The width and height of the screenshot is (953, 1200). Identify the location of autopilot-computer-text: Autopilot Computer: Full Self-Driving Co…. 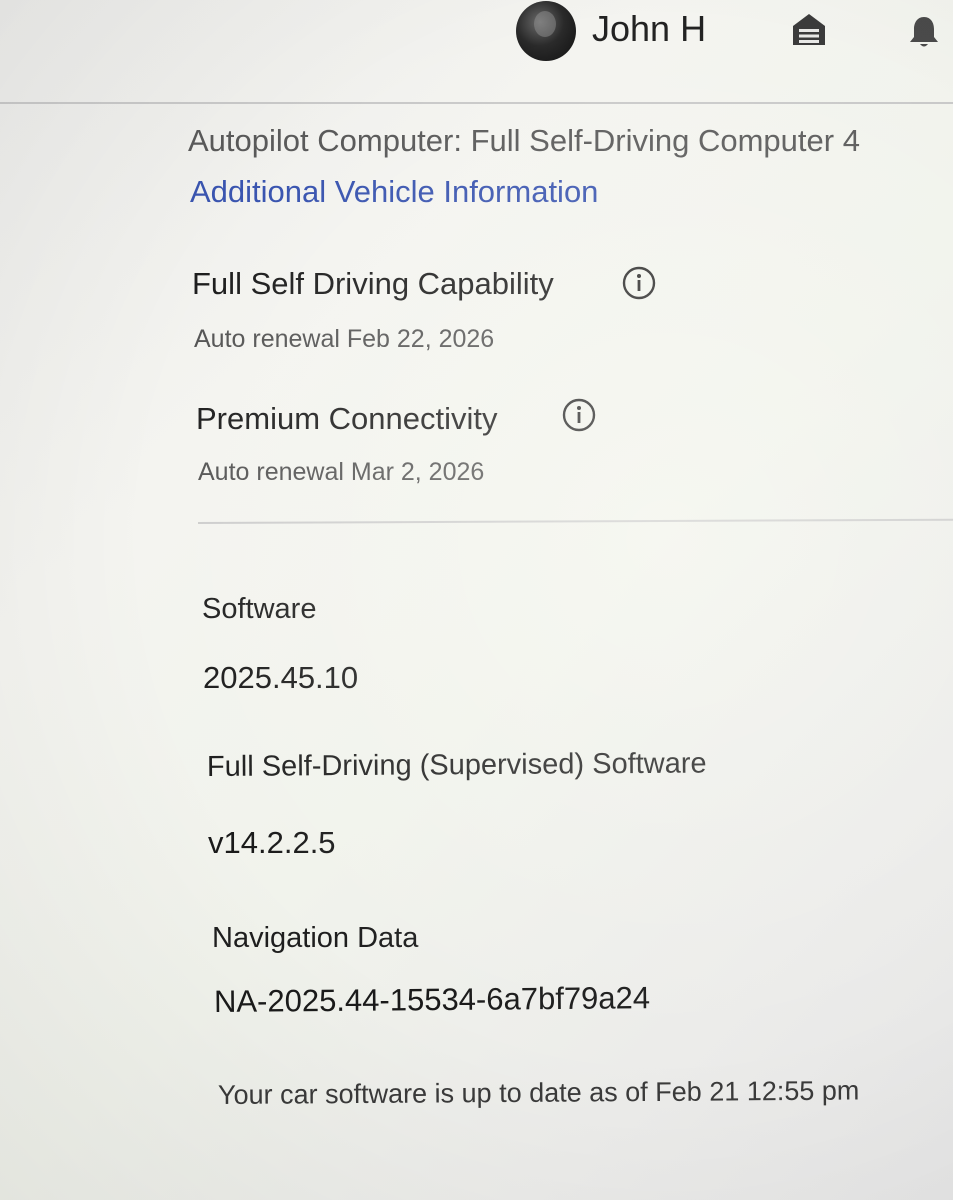
(524, 140).